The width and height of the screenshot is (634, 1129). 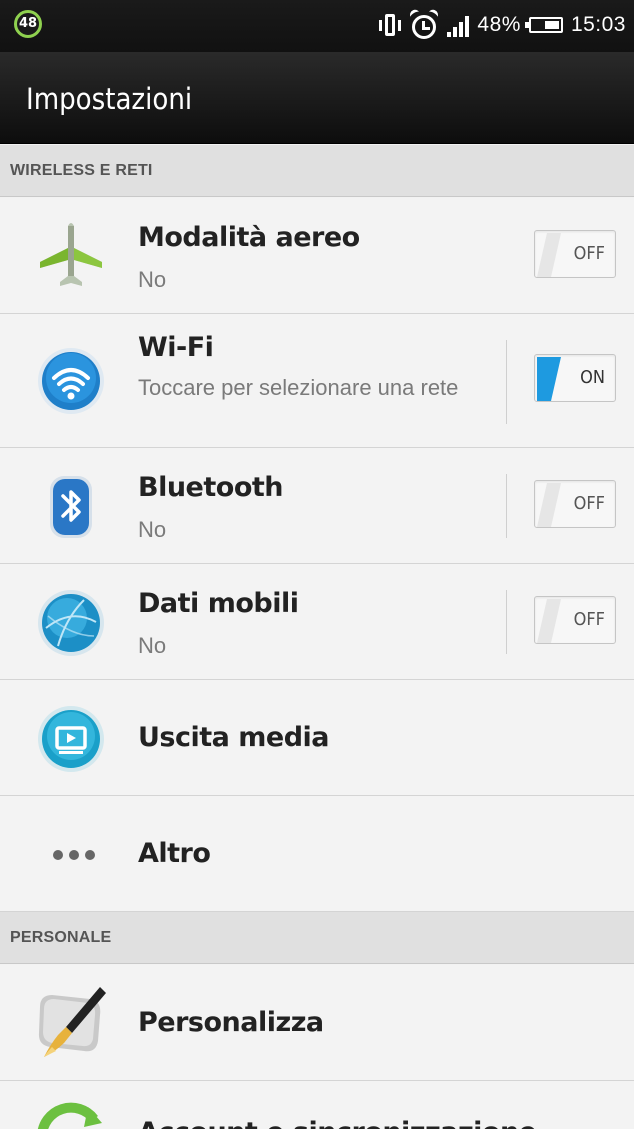 I want to click on airplane-mode-toggle: OFF, so click(x=575, y=254).